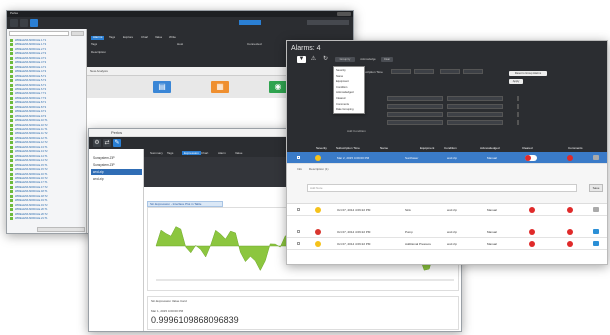  Describe the element at coordinates (575, 148) in the screenshot. I see `column-header: Comments` at that location.